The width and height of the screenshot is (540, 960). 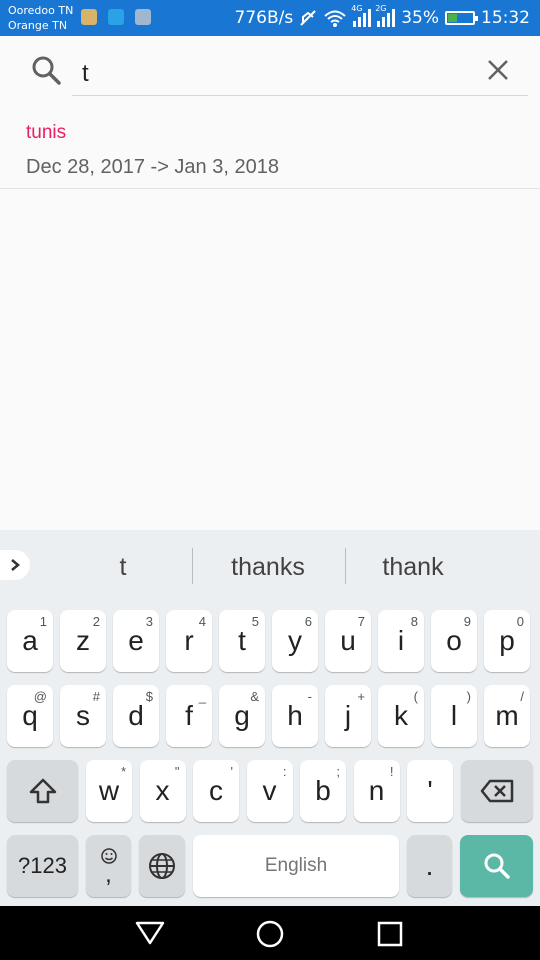 I want to click on key-hint: 3, so click(x=149, y=621).